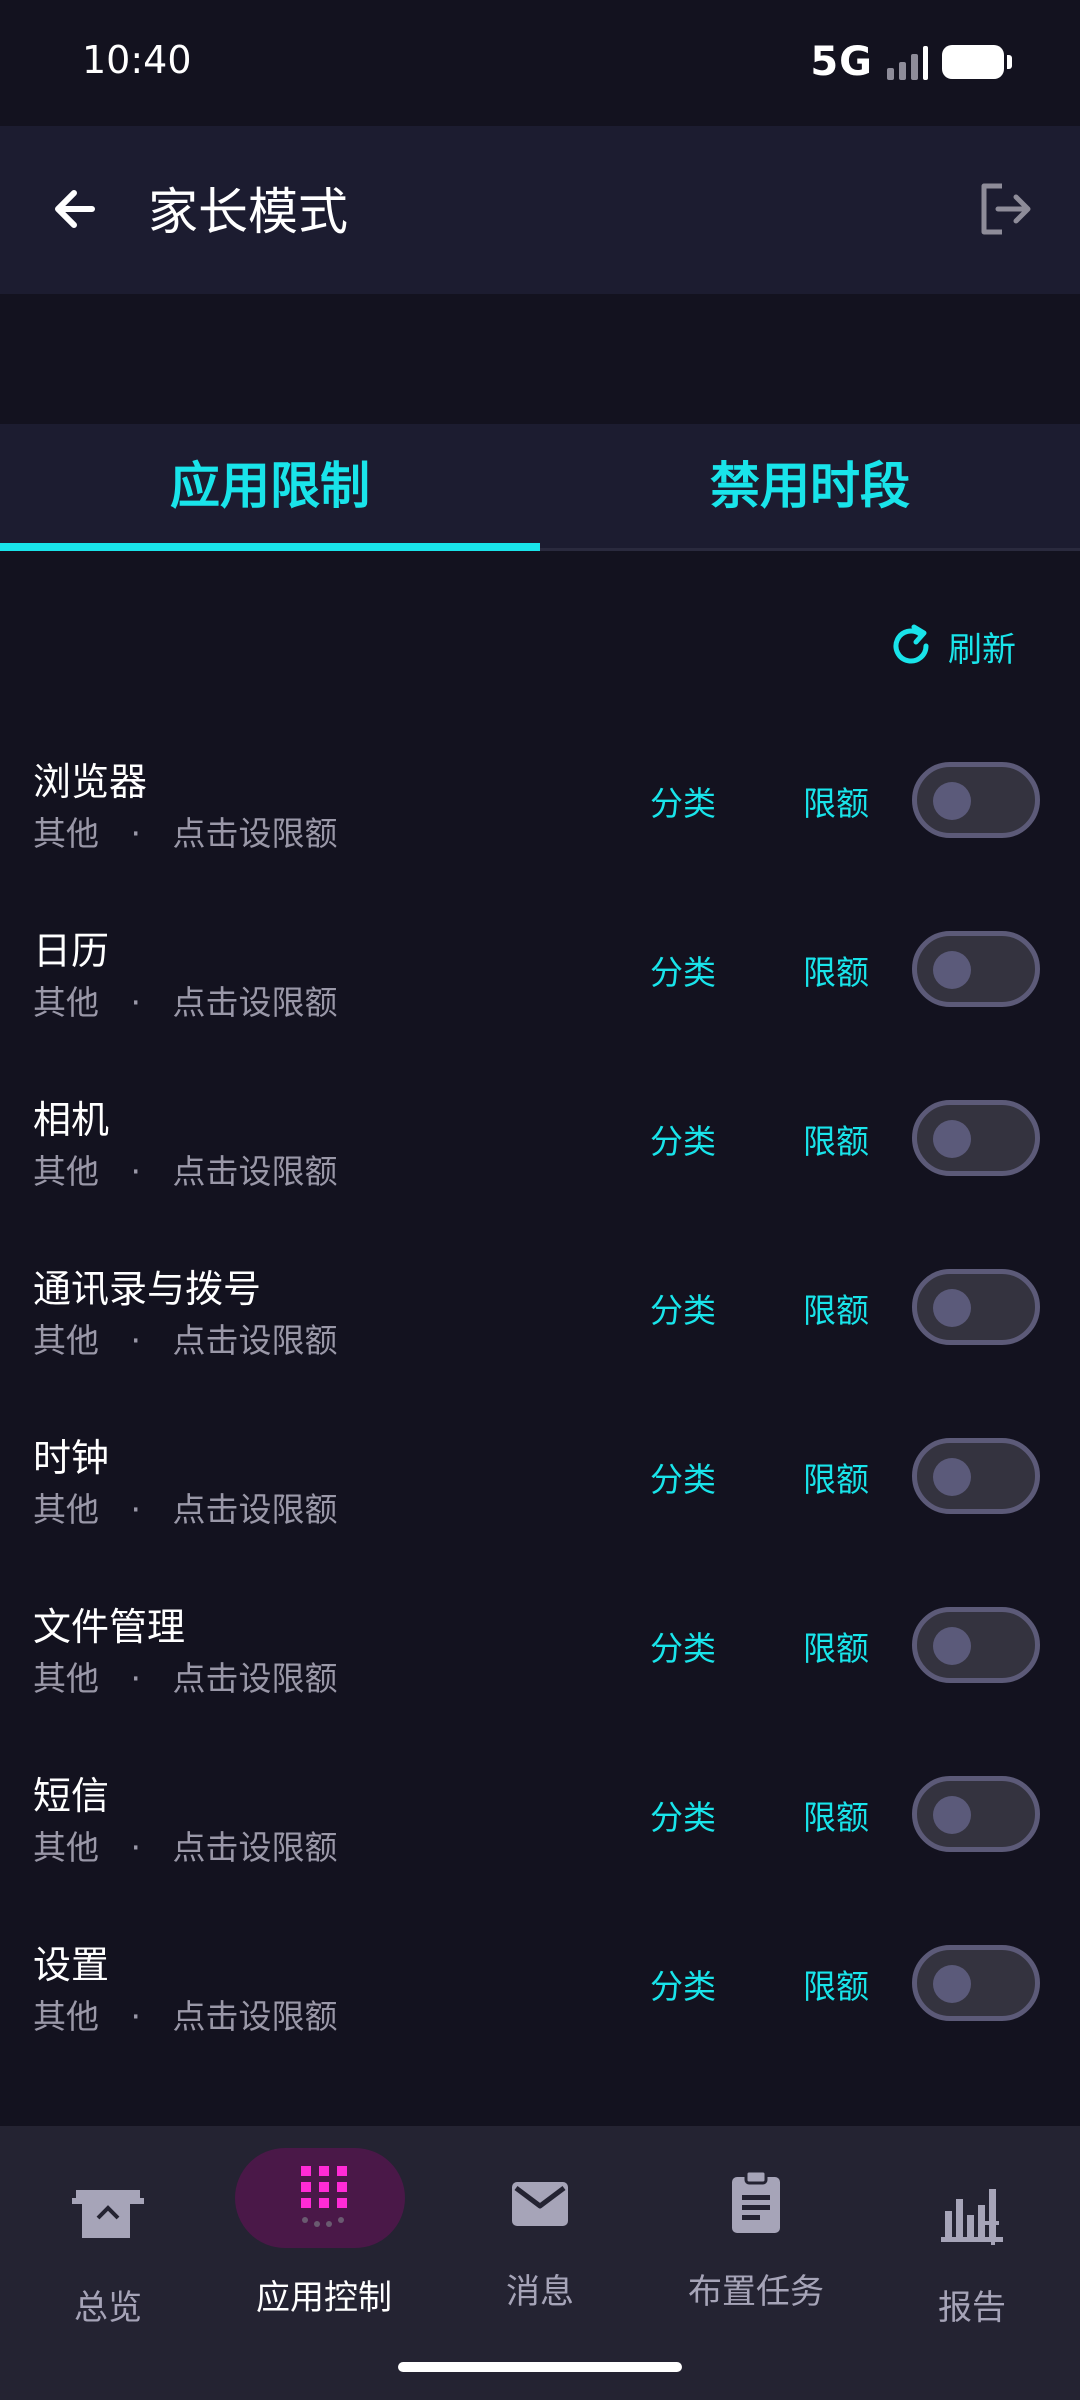 This screenshot has width=1080, height=2400. Describe the element at coordinates (270, 487) in the screenshot. I see `tab-app-limits: 应用限制` at that location.